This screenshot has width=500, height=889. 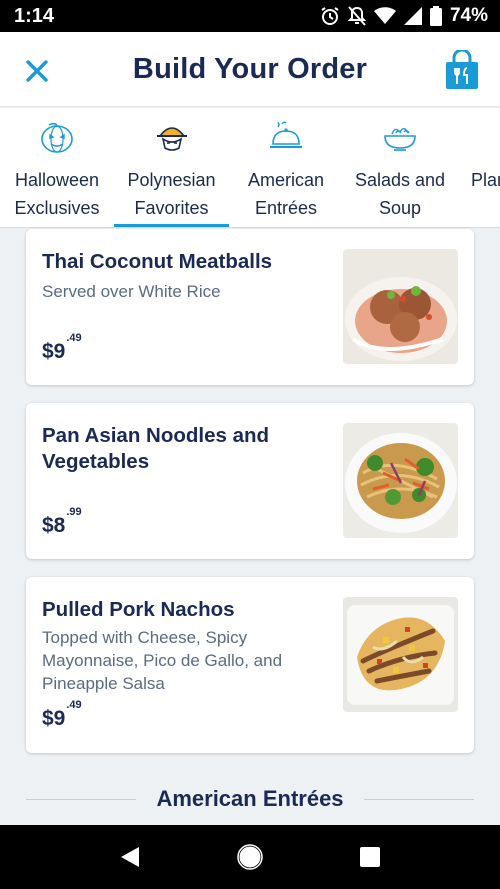 I want to click on tab-label: Halloween Exclusives, so click(x=57, y=194).